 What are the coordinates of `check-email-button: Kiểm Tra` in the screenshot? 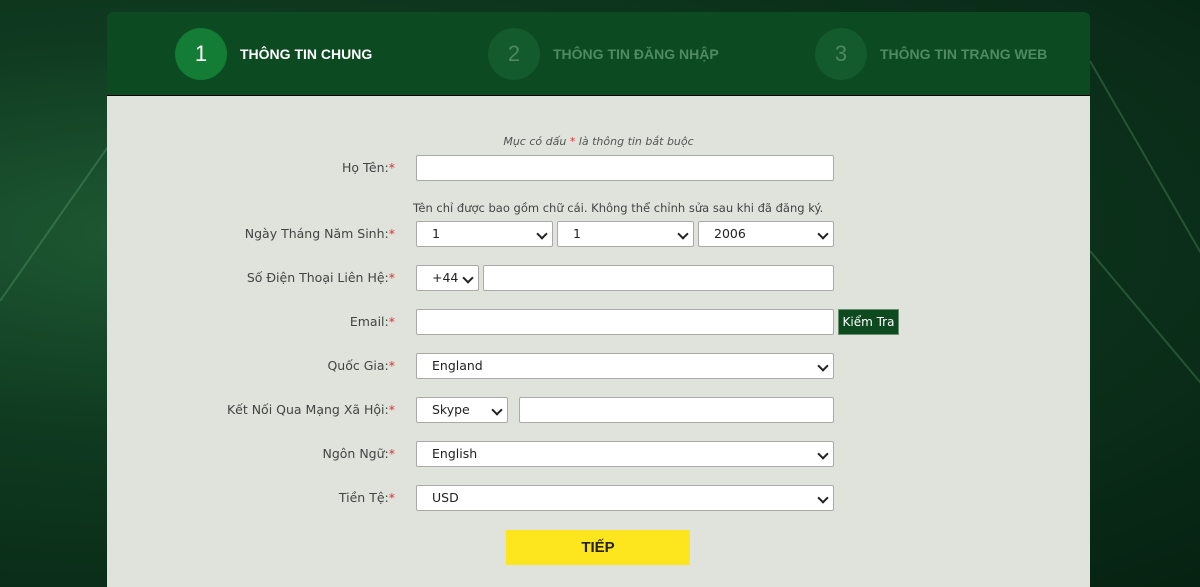 It's located at (868, 322).